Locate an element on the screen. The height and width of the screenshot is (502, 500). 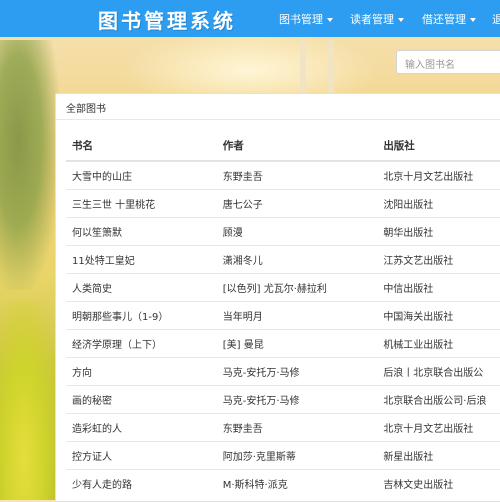
table-row: 大雪中的山庄 东野圭吾 北京十月文艺出版社 is located at coordinates (283, 175).